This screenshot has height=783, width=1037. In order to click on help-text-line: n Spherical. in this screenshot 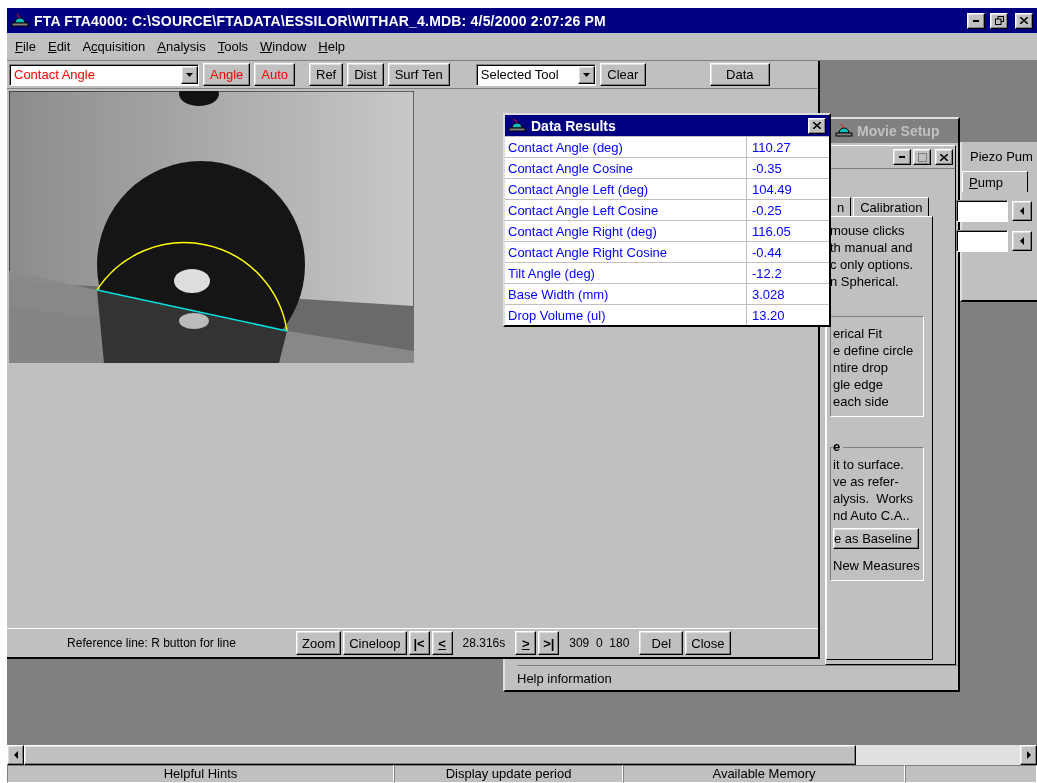, I will do `click(865, 281)`.